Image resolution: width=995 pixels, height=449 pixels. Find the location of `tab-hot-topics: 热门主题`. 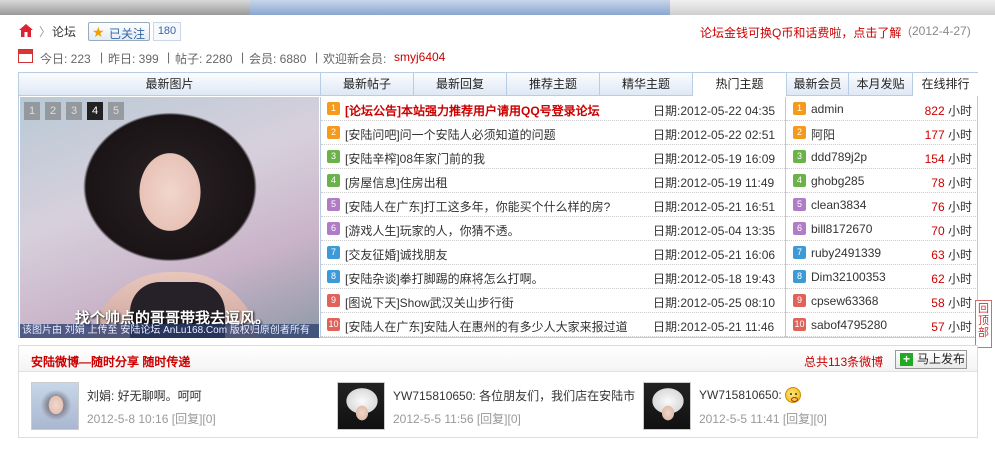

tab-hot-topics: 热门主题 is located at coordinates (740, 84).